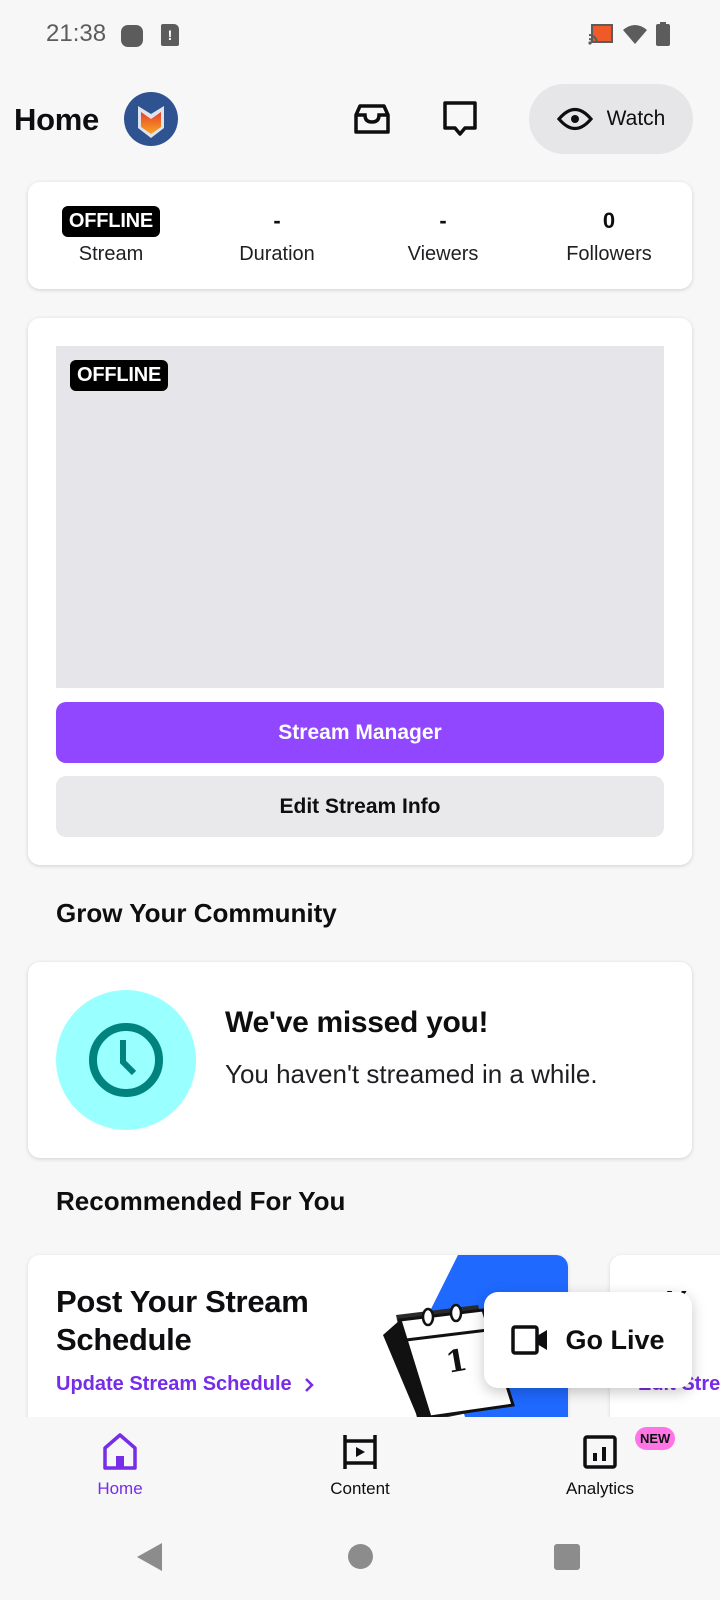 This screenshot has width=720, height=1600. What do you see at coordinates (600, 1452) in the screenshot?
I see `chart-icon` at bounding box center [600, 1452].